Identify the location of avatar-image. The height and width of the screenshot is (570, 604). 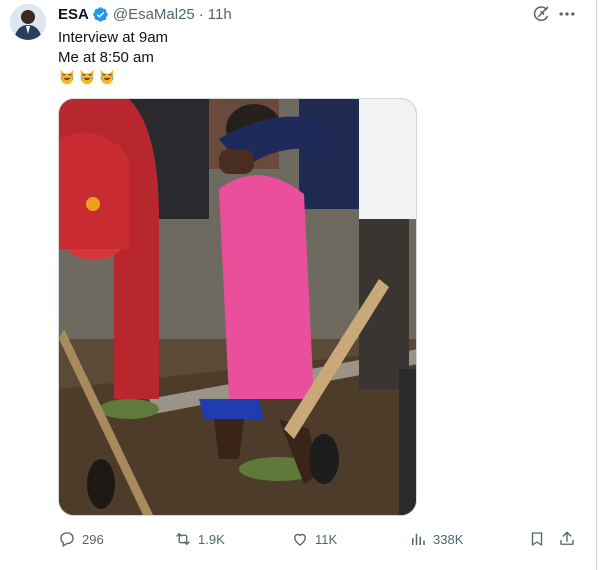
(28, 22).